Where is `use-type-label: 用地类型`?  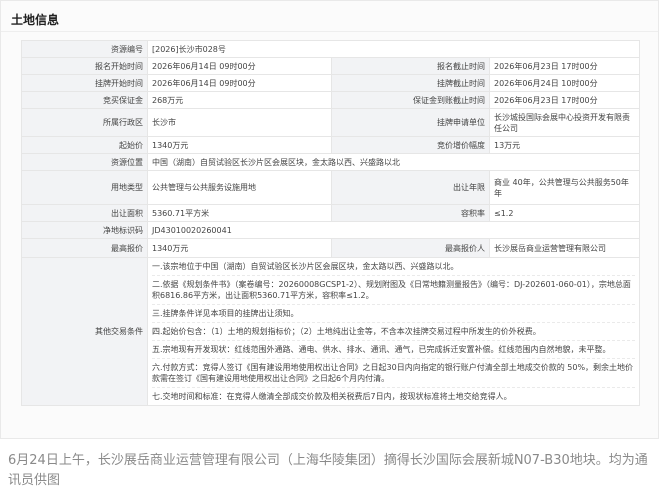 use-type-label: 用地类型 is located at coordinates (84, 187).